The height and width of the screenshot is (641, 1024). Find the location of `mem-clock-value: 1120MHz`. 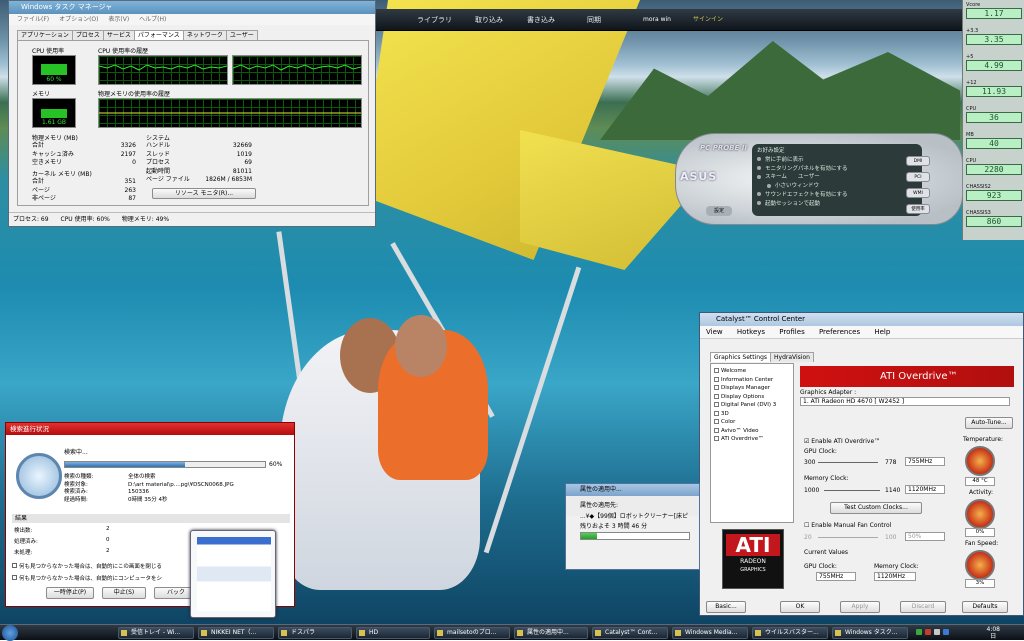

mem-clock-value: 1120MHz is located at coordinates (925, 489).